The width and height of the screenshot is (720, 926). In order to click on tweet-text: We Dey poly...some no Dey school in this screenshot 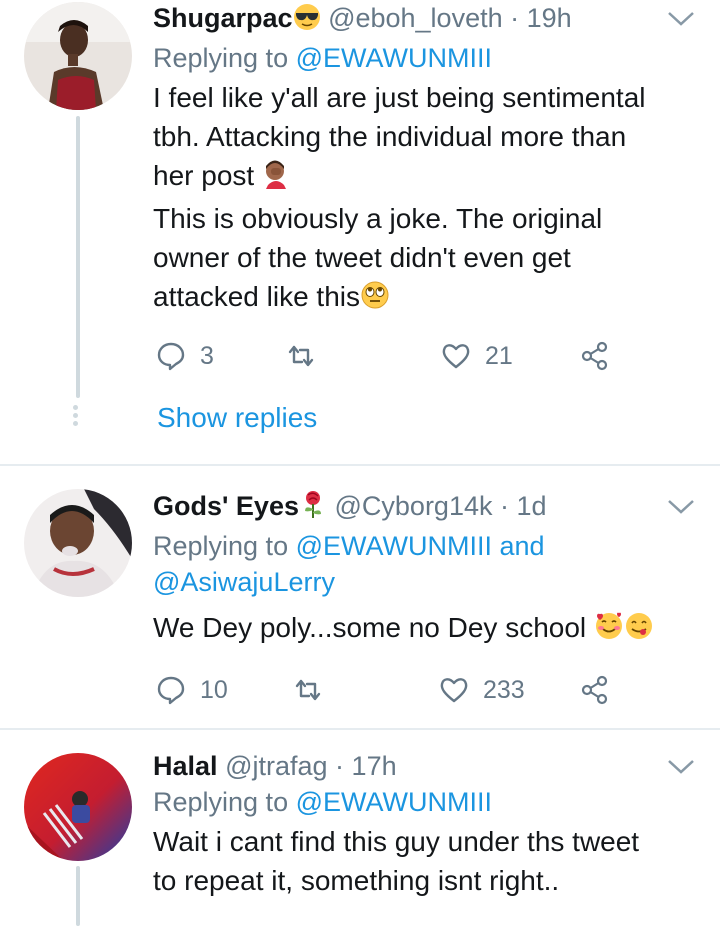, I will do `click(421, 629)`.